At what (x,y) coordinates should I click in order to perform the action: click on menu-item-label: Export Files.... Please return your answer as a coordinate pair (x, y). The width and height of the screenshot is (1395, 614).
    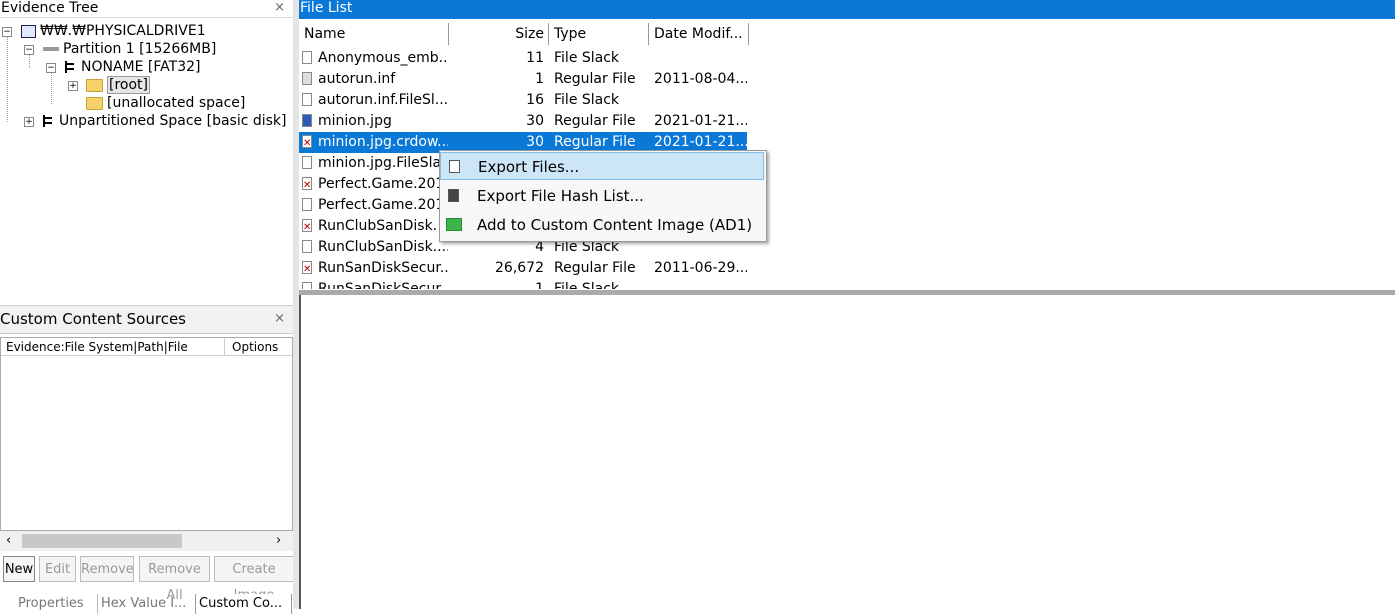
    Looking at the image, I should click on (529, 167).